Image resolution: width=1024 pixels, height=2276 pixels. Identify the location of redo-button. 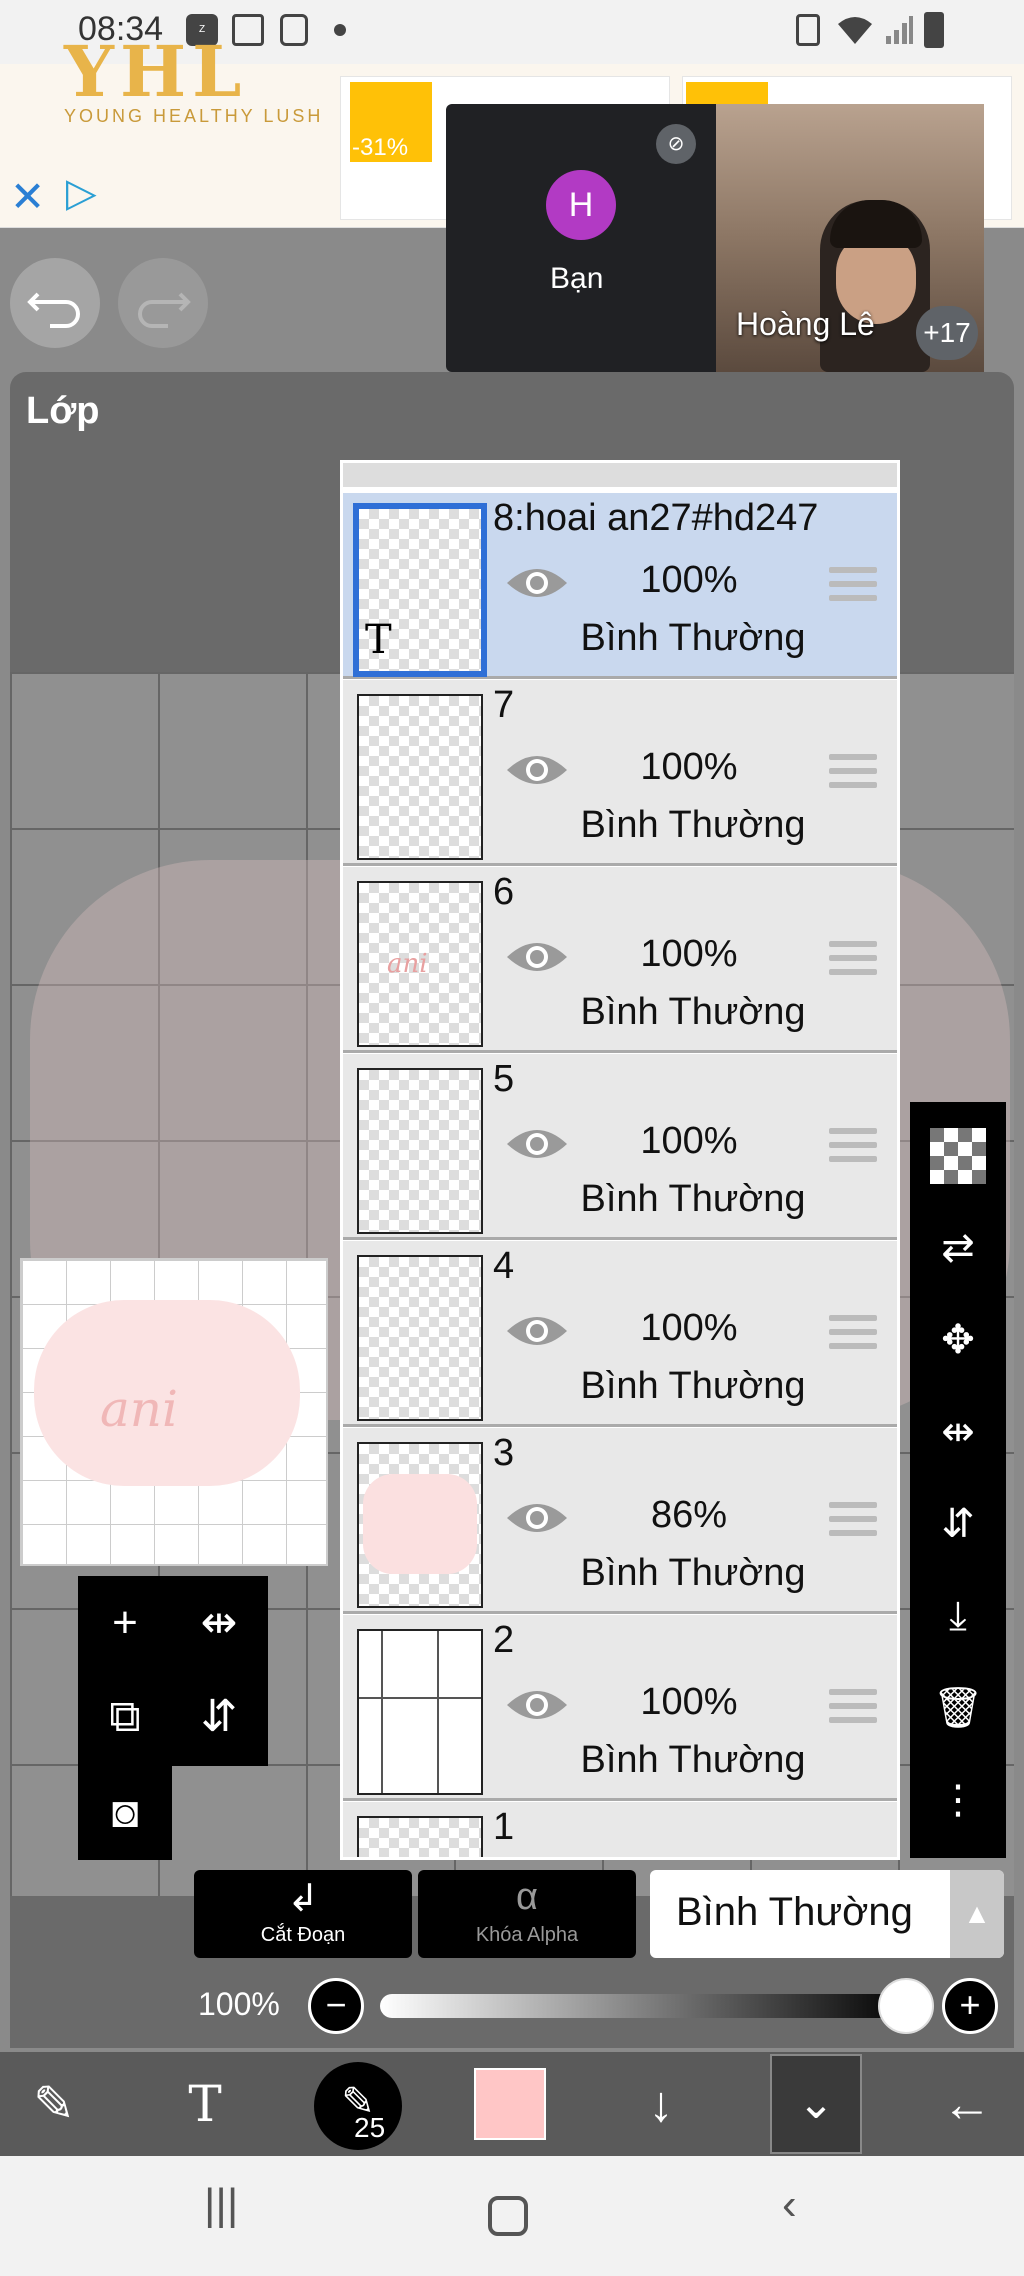
(163, 303).